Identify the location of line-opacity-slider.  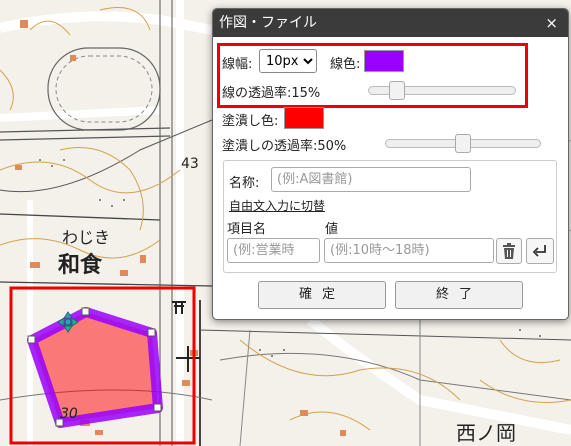
(442, 90).